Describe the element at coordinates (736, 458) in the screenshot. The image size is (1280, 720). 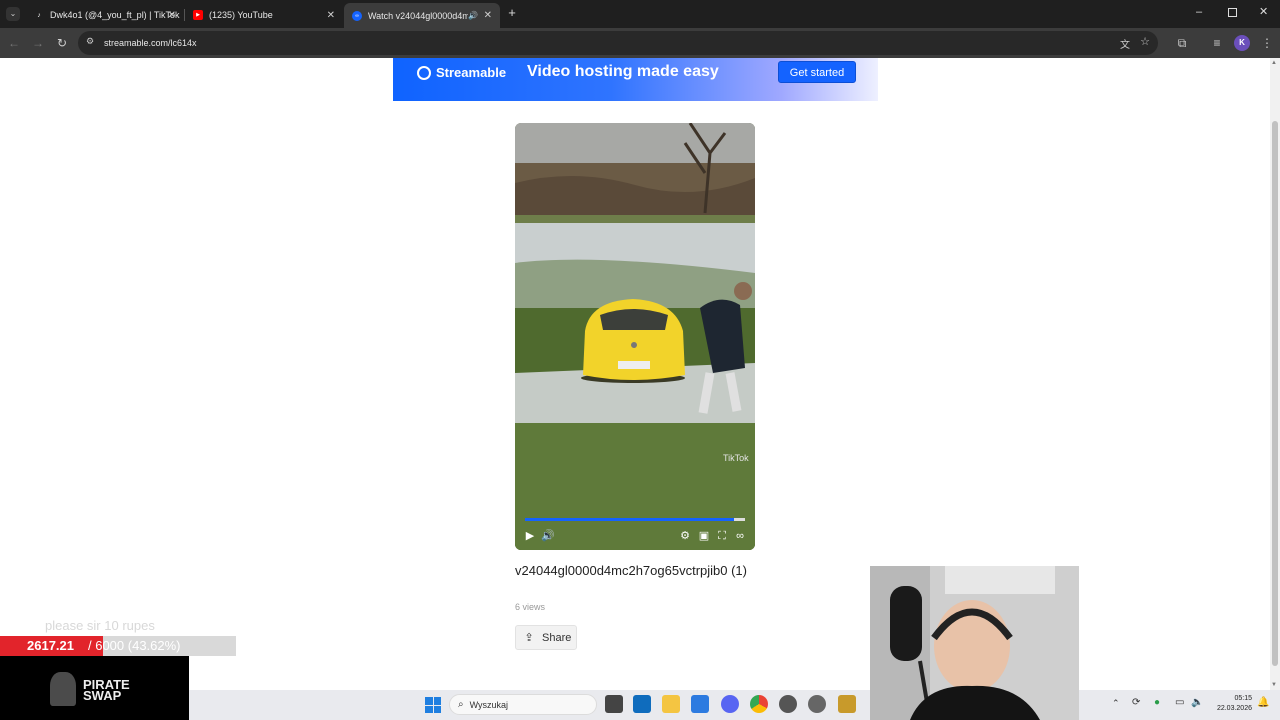
I see `tiktok-watermark: TikTok` at that location.